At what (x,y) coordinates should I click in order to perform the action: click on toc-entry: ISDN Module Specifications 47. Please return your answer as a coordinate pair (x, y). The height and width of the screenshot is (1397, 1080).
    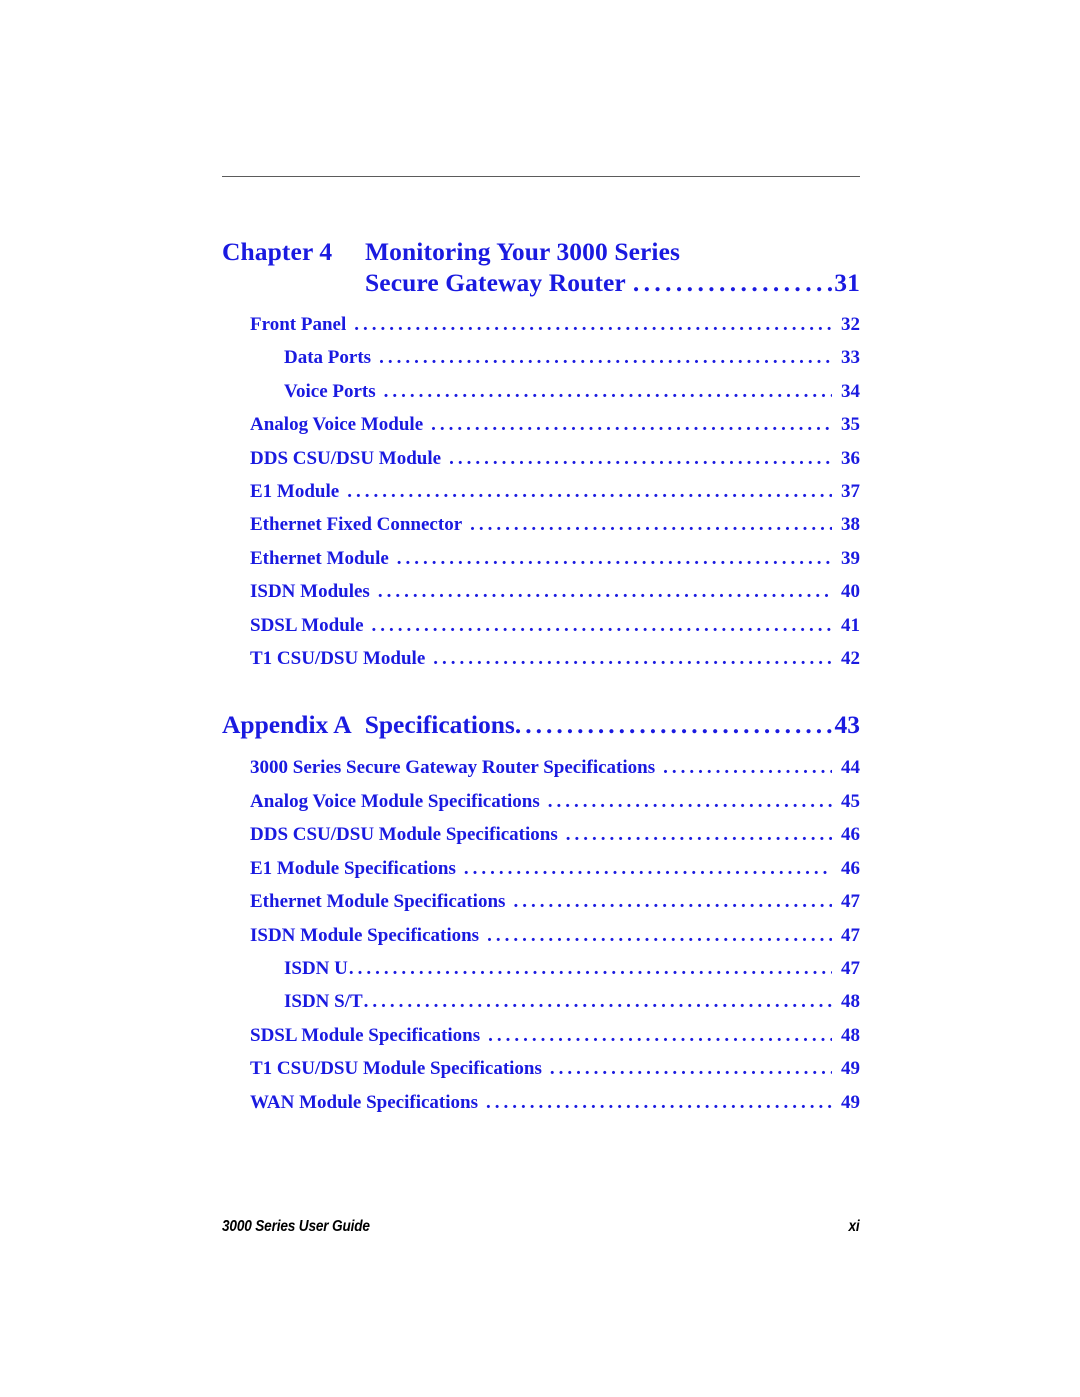
    Looking at the image, I should click on (541, 935).